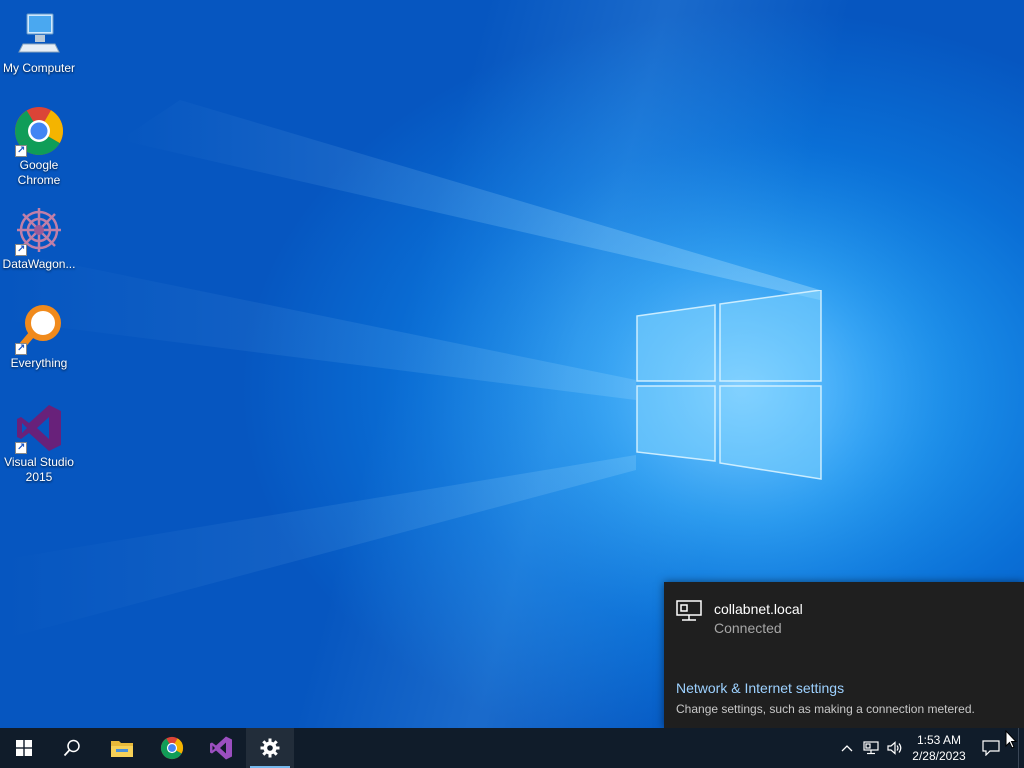 The image size is (1024, 768). I want to click on file-explorer-button, so click(122, 748).